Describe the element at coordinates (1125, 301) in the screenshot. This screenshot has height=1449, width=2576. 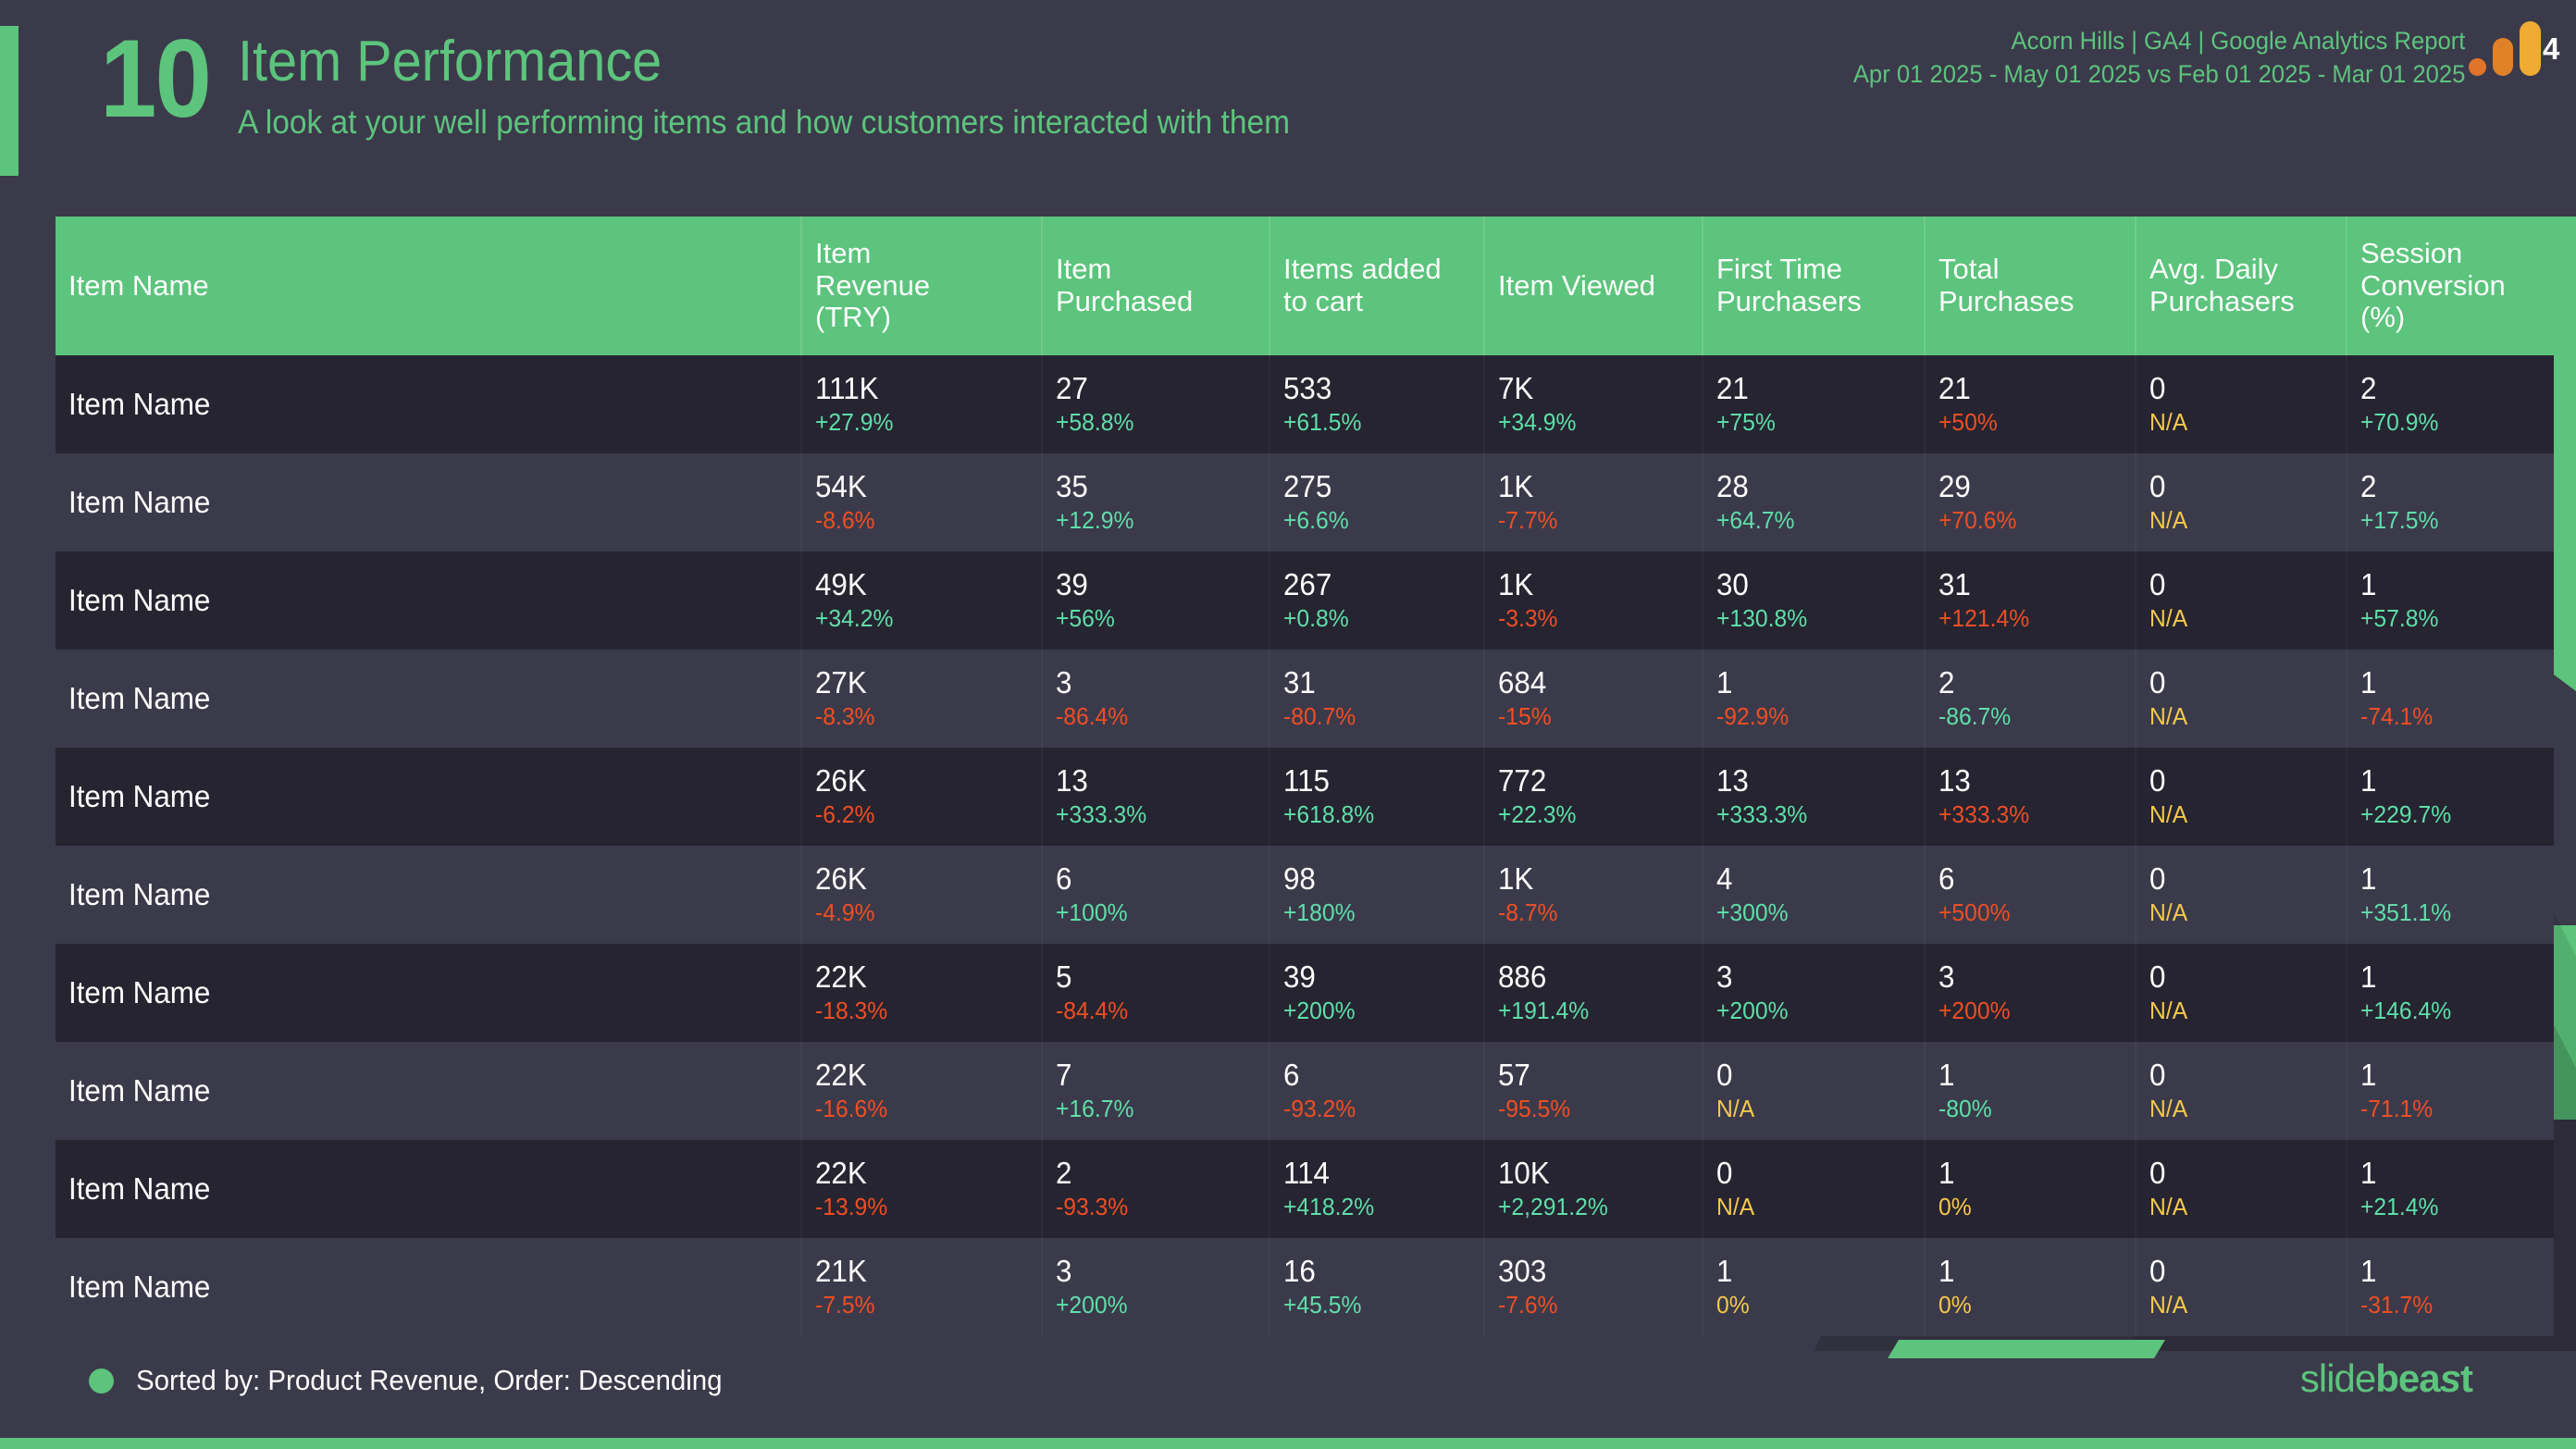
I see `column-header-line: Purchased` at that location.